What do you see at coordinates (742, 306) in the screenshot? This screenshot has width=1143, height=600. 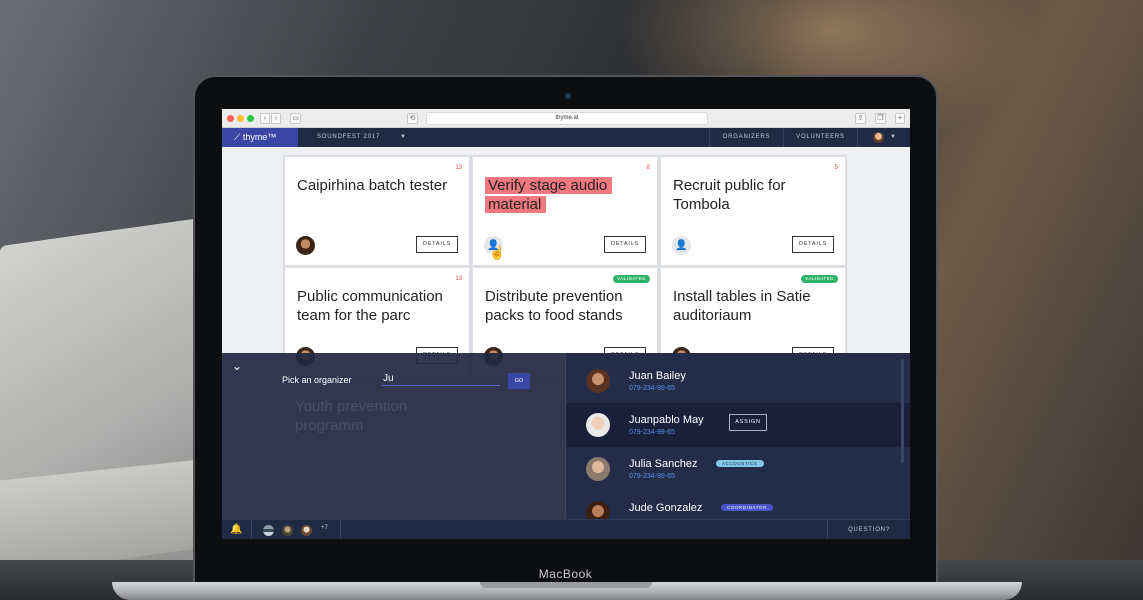 I see `task-title: Install tables in Satie auditoriaum` at bounding box center [742, 306].